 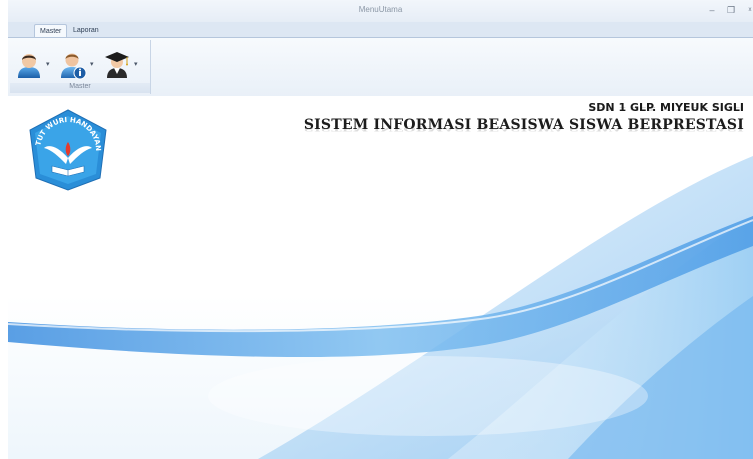 What do you see at coordinates (66, 149) in the screenshot?
I see `tut-wuri-handayani-logo: TUT WURI HANDAYANI` at bounding box center [66, 149].